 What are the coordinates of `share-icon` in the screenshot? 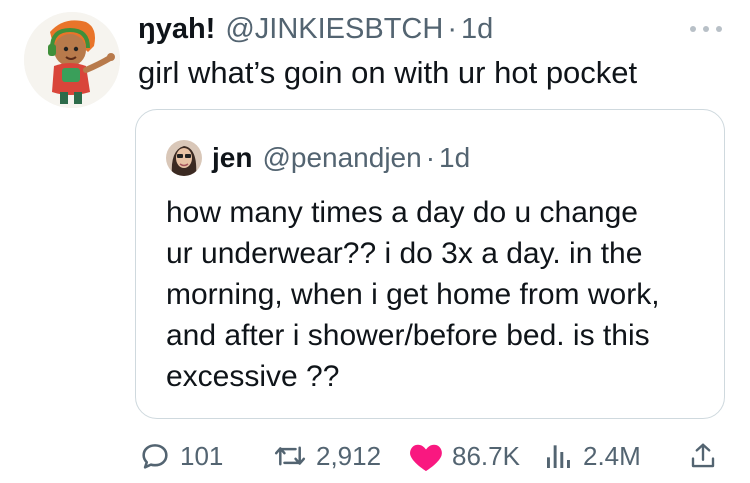 It's located at (703, 455).